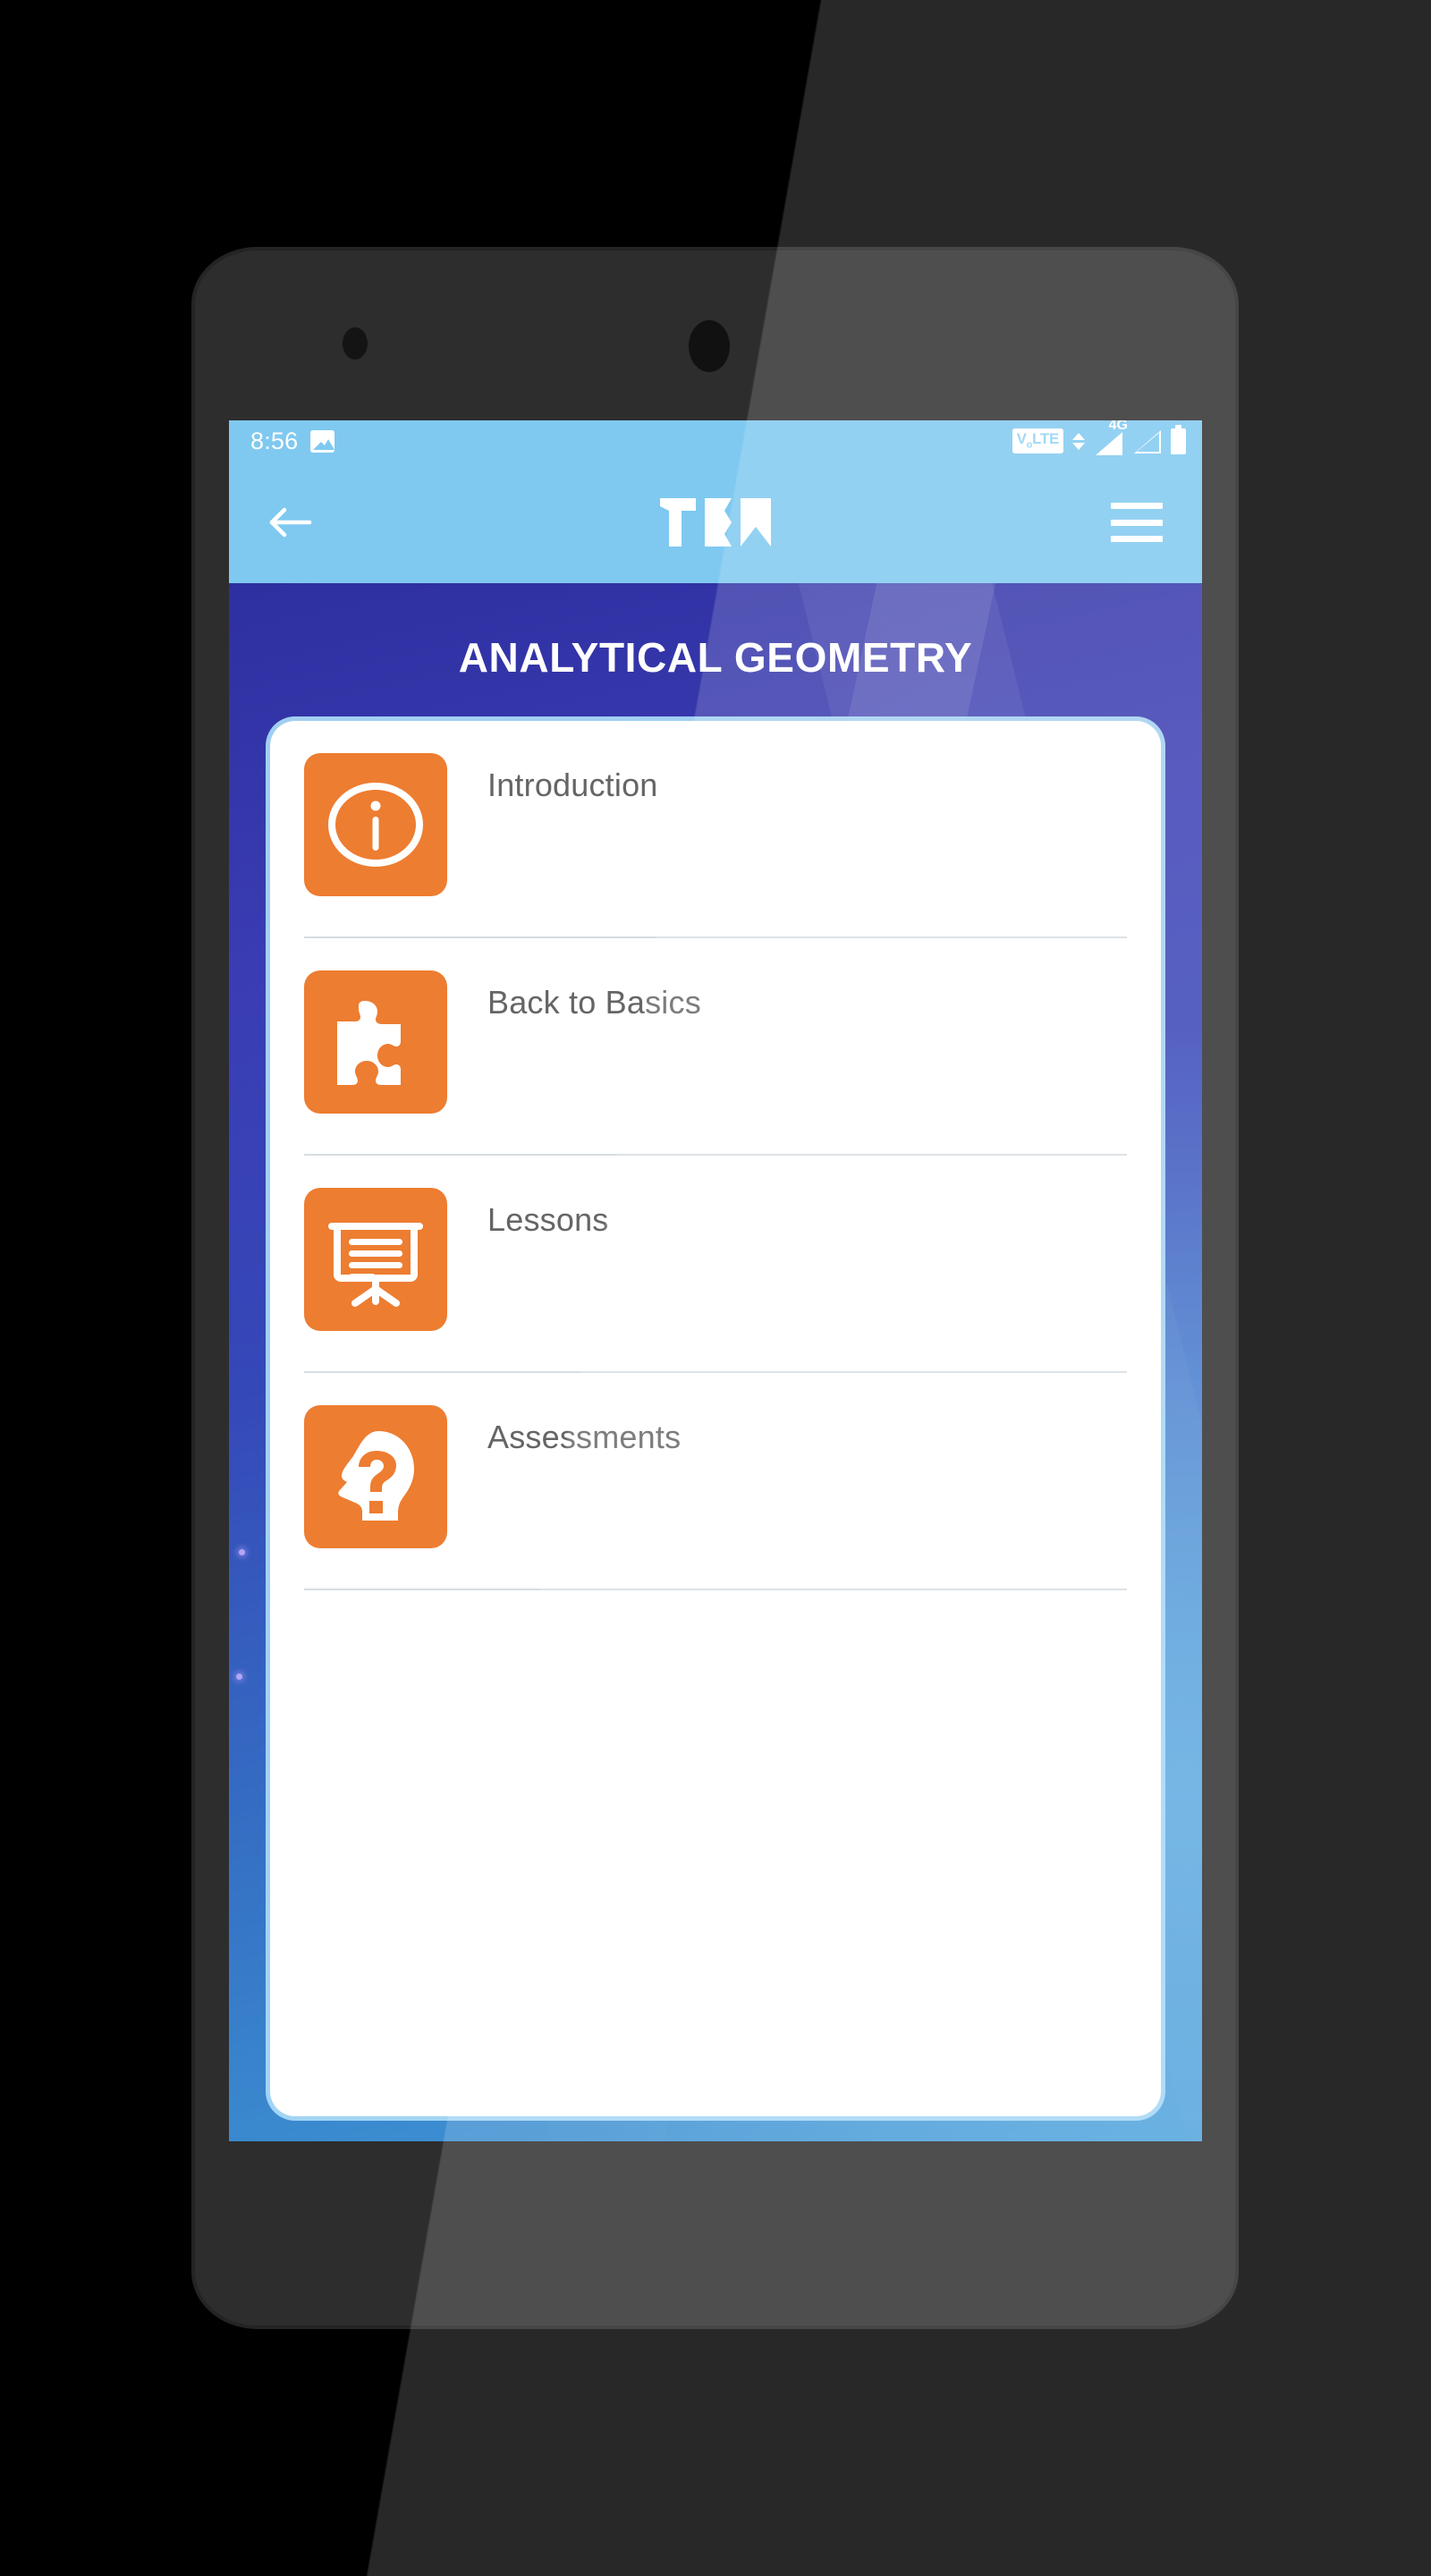 The image size is (1431, 2576). I want to click on front-camera-icon, so click(710, 346).